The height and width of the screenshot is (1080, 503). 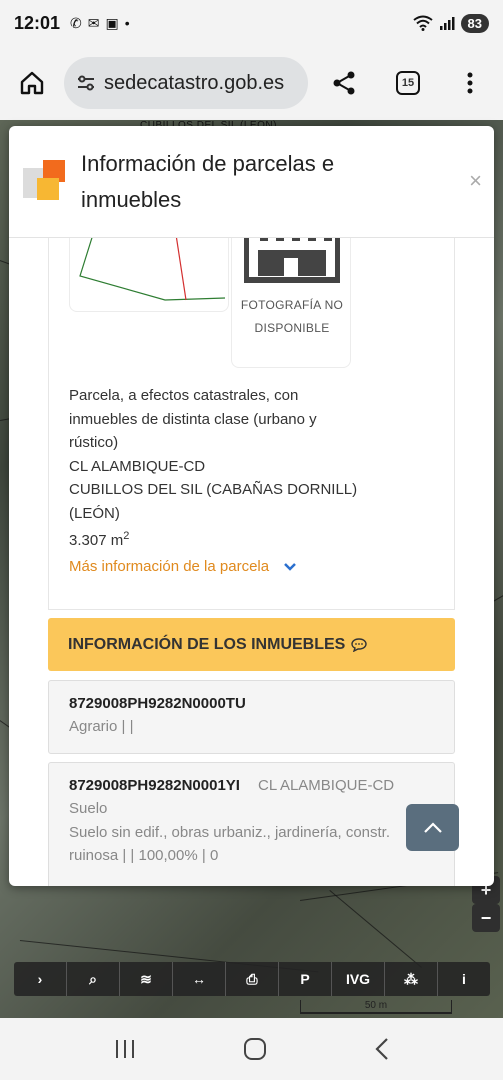 What do you see at coordinates (146, 979) in the screenshot?
I see `layers-tool-button: ≋` at bounding box center [146, 979].